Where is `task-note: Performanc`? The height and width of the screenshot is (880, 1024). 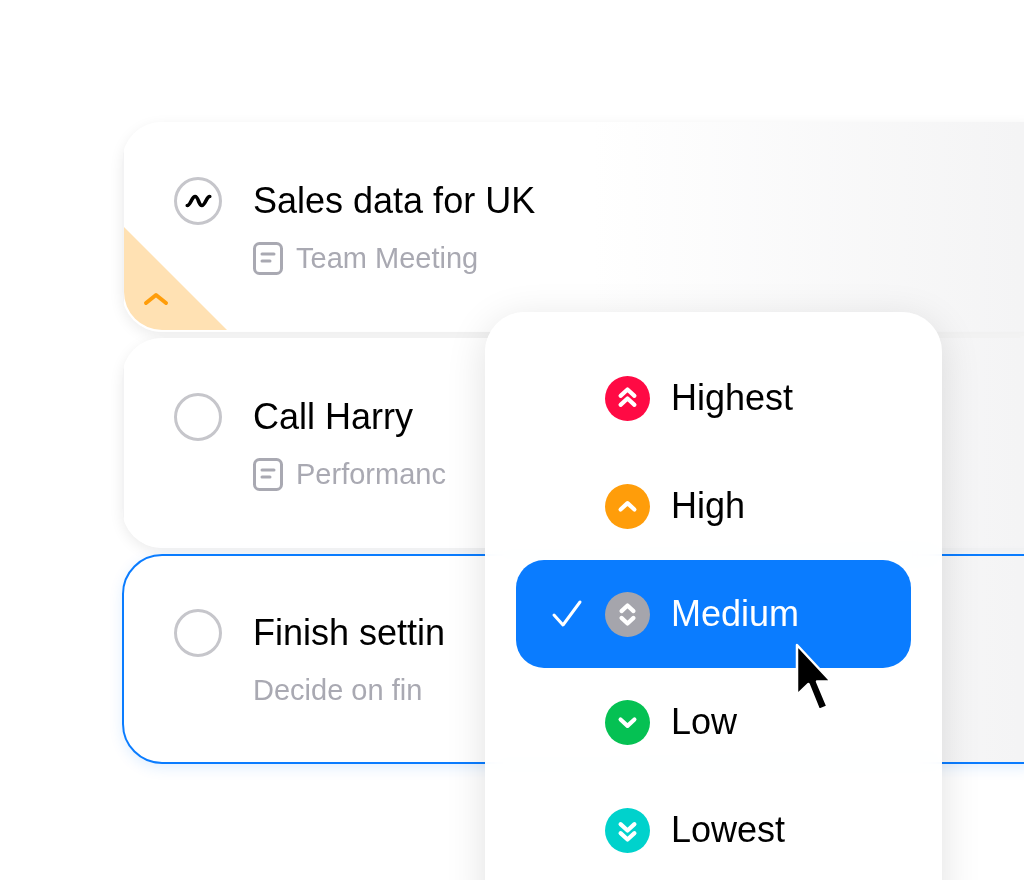 task-note: Performanc is located at coordinates (371, 474).